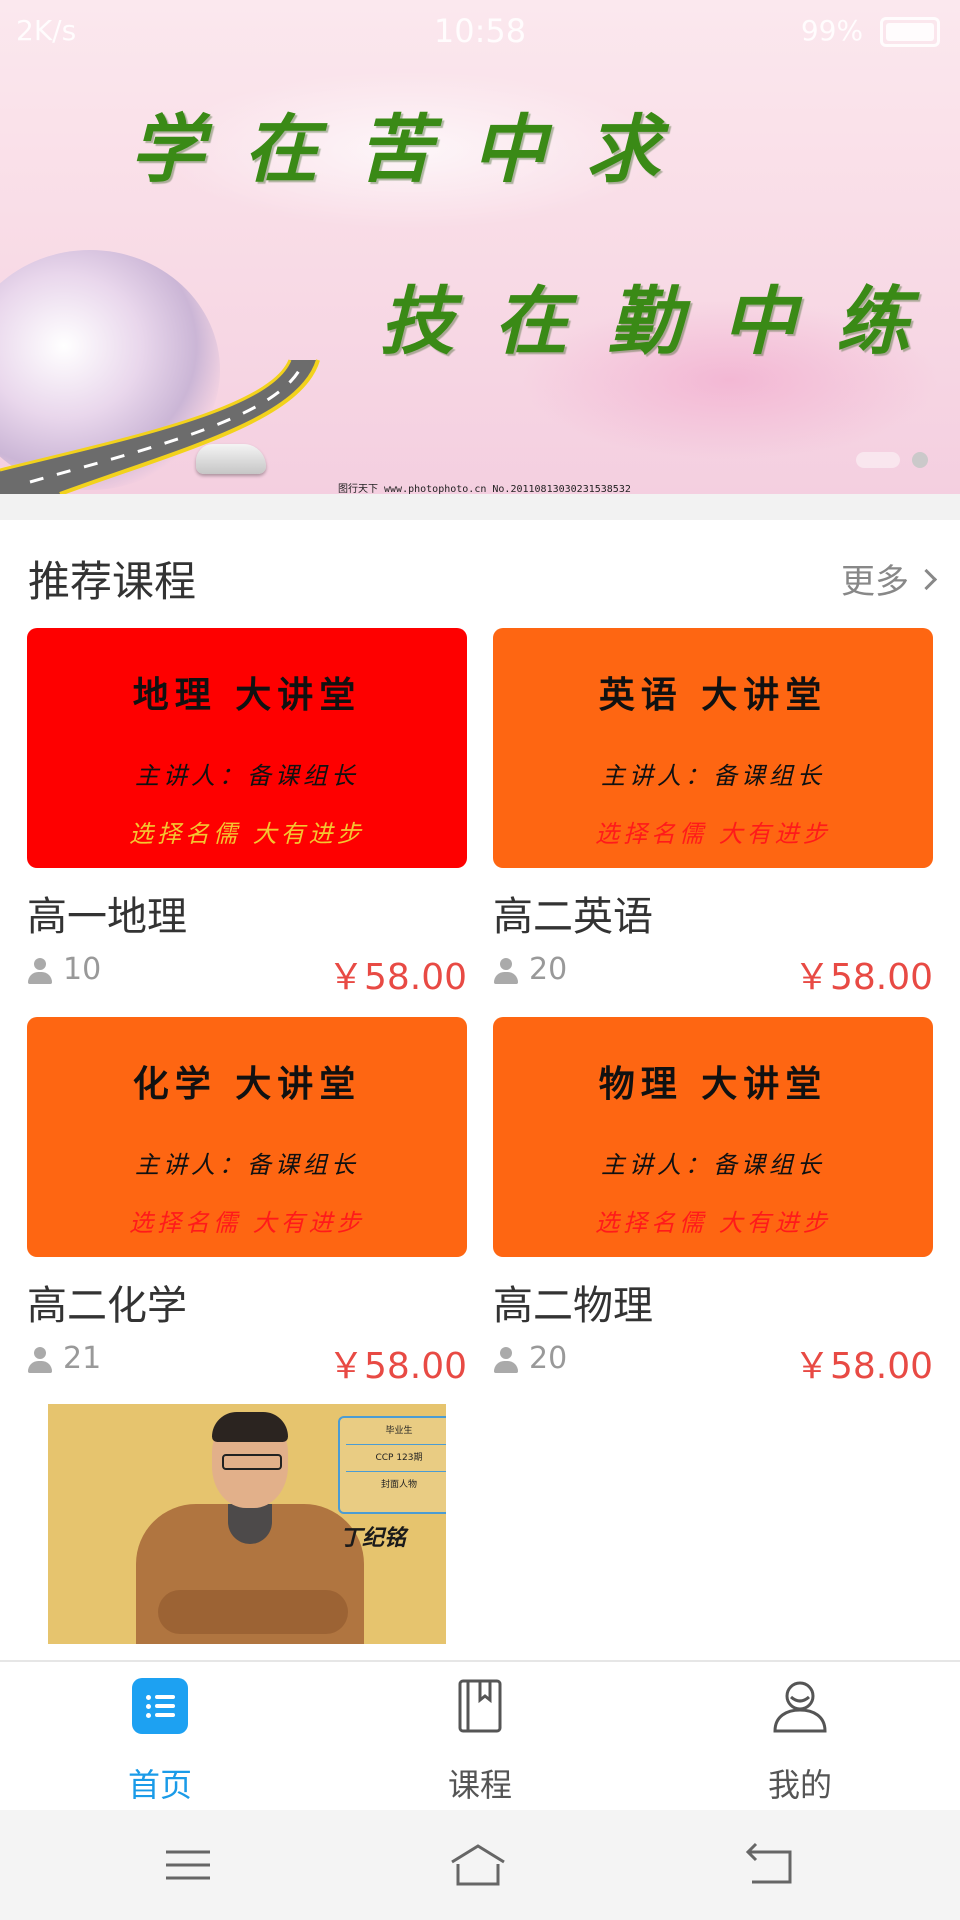 The height and width of the screenshot is (1920, 960). I want to click on battery-status: 99%, so click(870, 30).